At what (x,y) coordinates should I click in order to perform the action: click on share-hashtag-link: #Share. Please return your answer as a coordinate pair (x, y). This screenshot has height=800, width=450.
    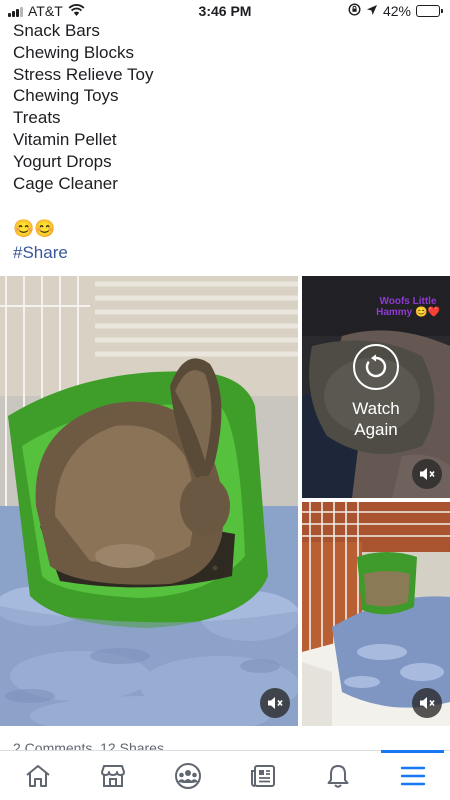
    Looking at the image, I should click on (40, 253).